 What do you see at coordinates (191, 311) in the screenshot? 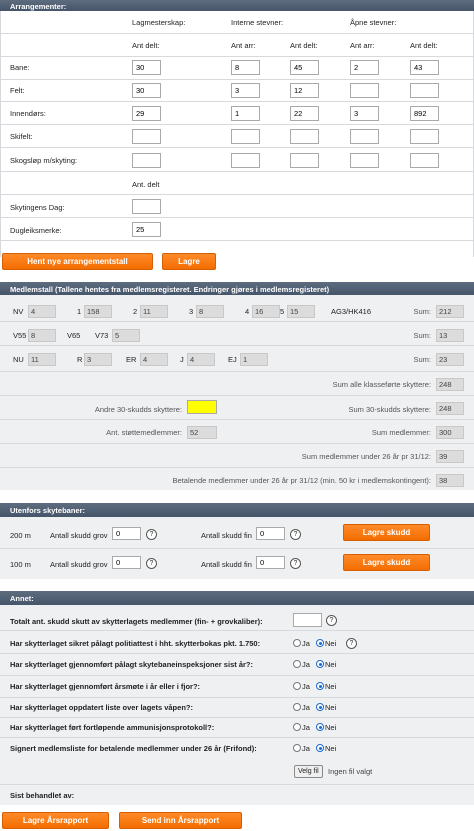
I see `class-label-3: 3` at bounding box center [191, 311].